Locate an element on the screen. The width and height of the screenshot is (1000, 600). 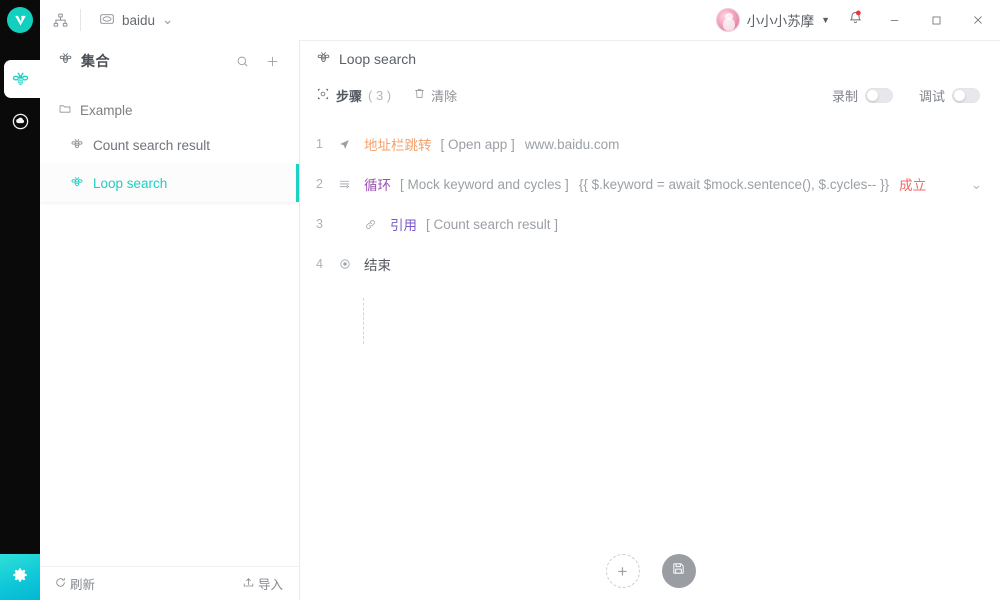
minimize-button is located at coordinates (894, 20).